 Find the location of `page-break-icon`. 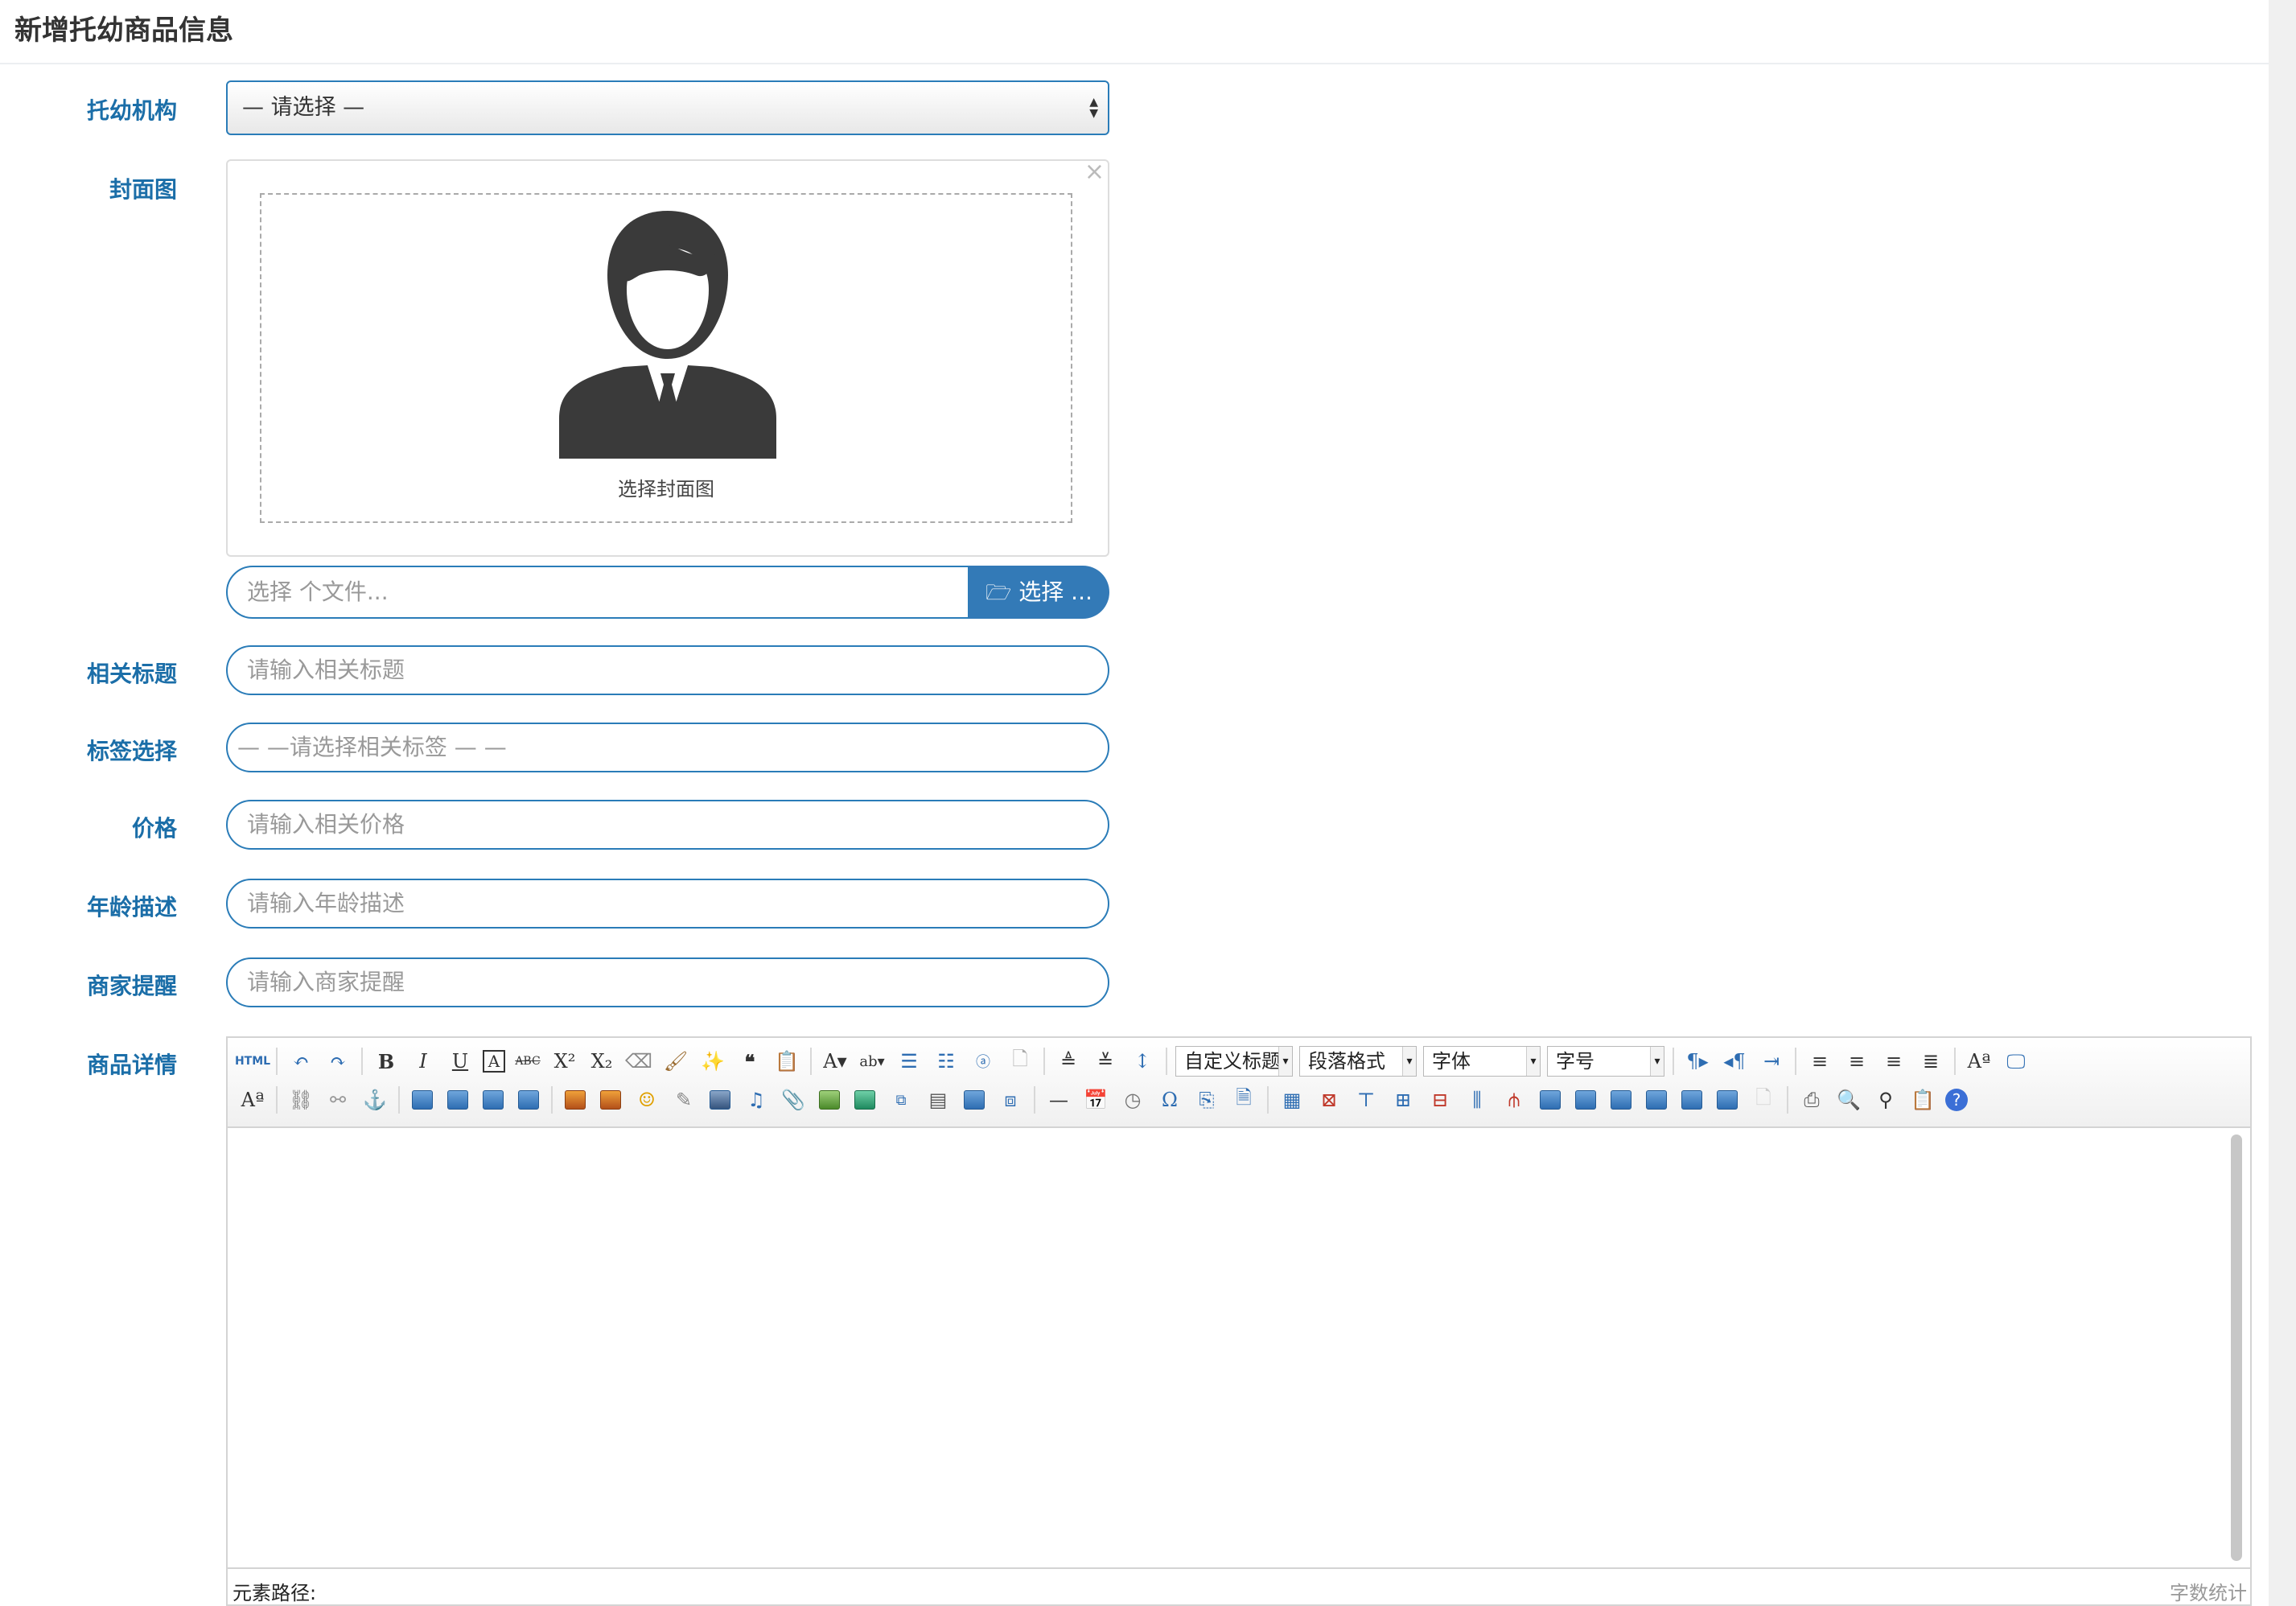

page-break-icon is located at coordinates (974, 1100).